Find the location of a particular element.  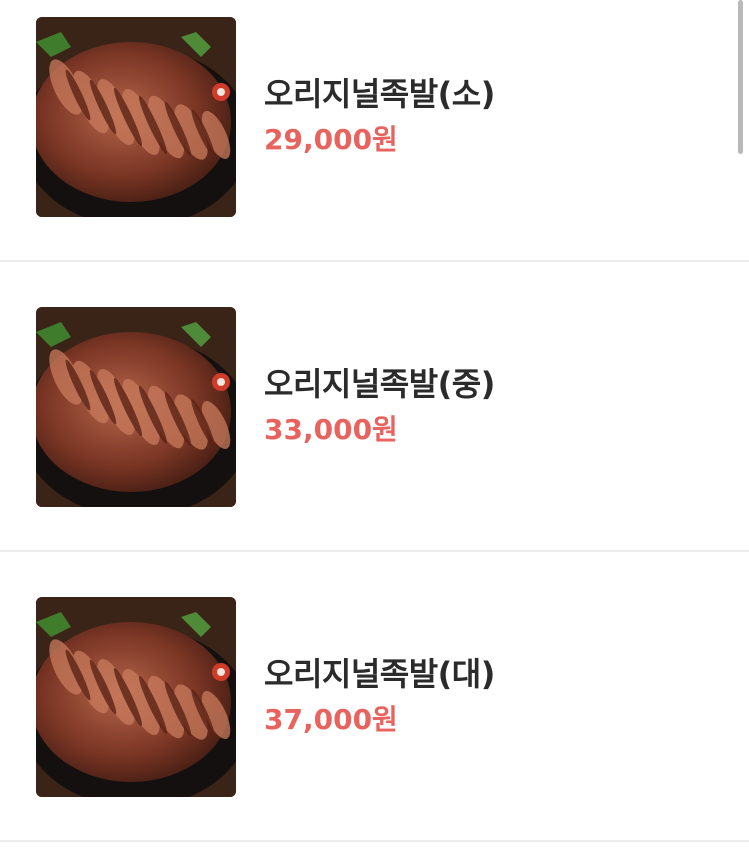

divider is located at coordinates (374, 841).